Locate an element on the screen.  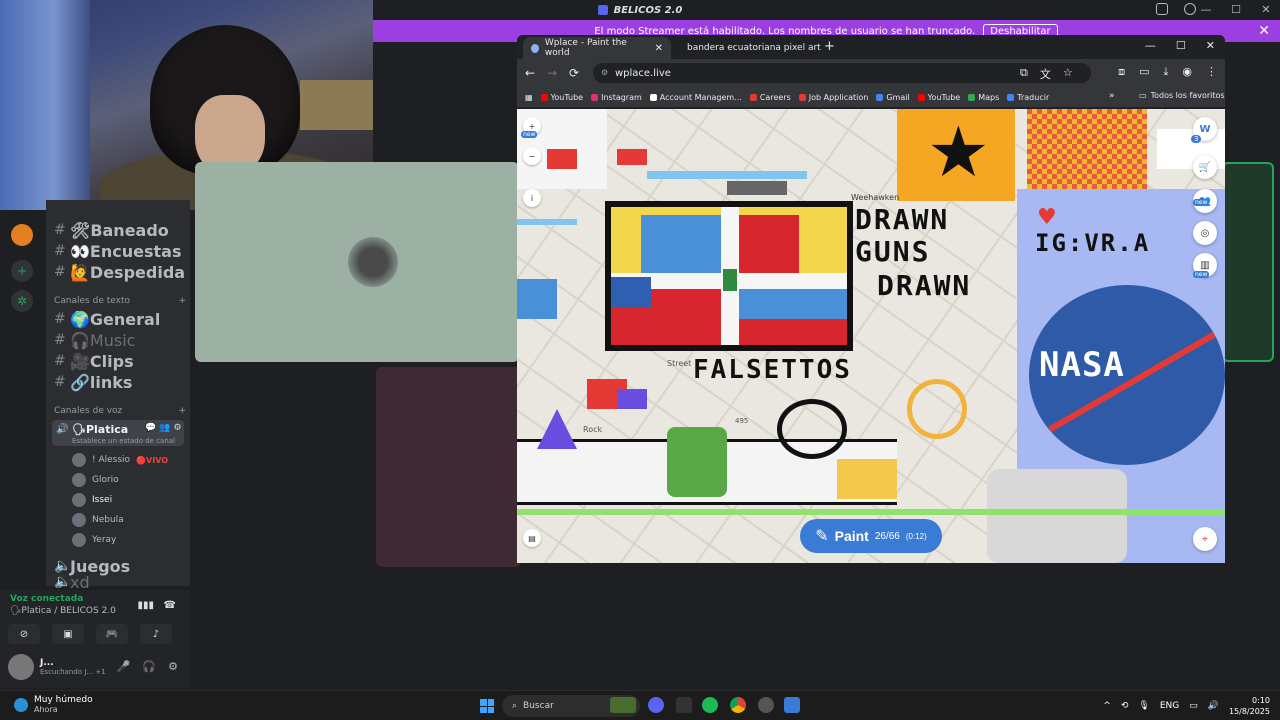
voice-channel-juegos: 🔈 Juegos is located at coordinates (120, 566).